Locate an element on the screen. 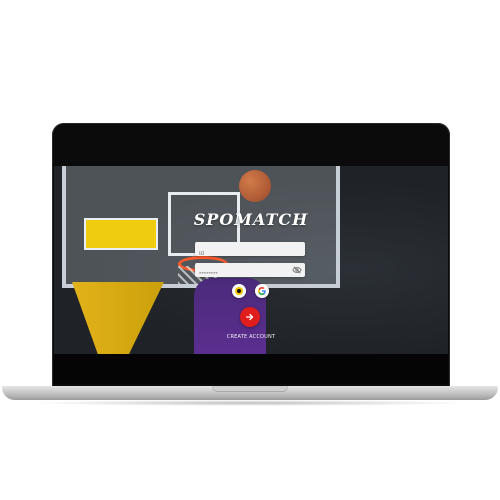  arrow-right-icon is located at coordinates (250, 317).